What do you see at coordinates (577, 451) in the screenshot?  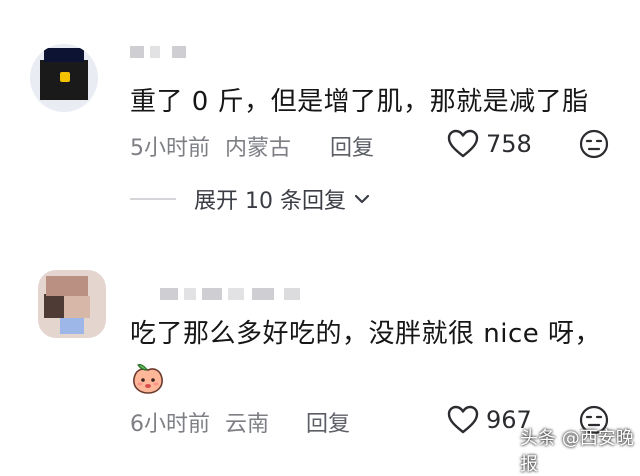 I see `watermark: 头条 @西安晚报` at bounding box center [577, 451].